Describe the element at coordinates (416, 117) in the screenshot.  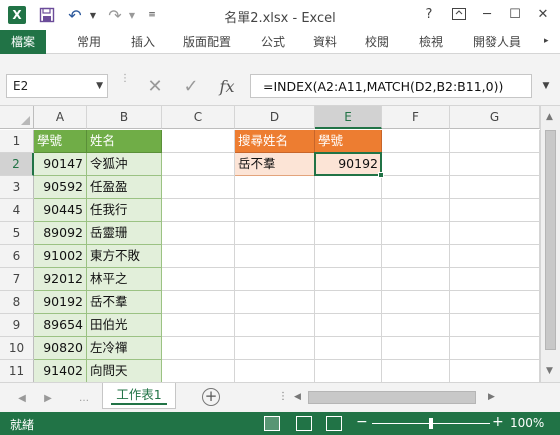
I see `column-header-f: F` at that location.